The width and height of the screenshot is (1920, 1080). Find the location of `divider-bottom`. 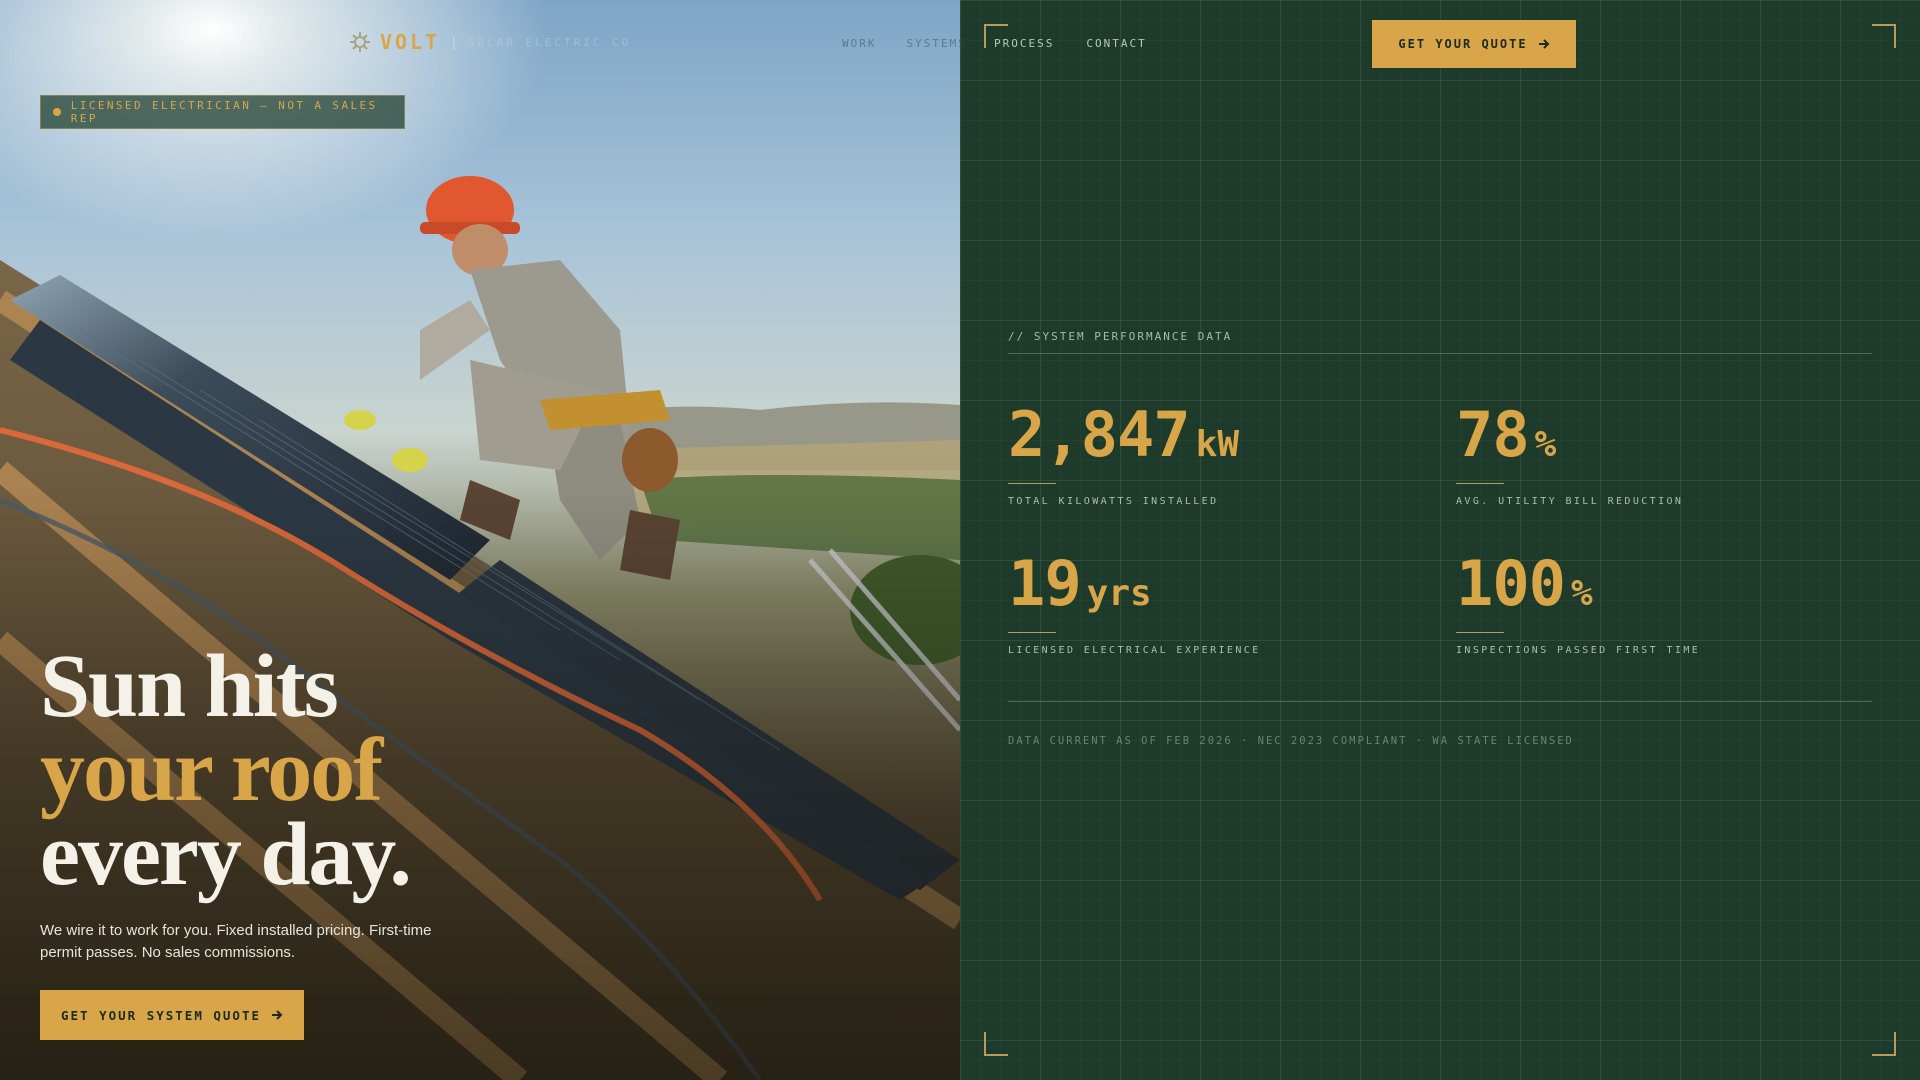

divider-bottom is located at coordinates (1440, 701).